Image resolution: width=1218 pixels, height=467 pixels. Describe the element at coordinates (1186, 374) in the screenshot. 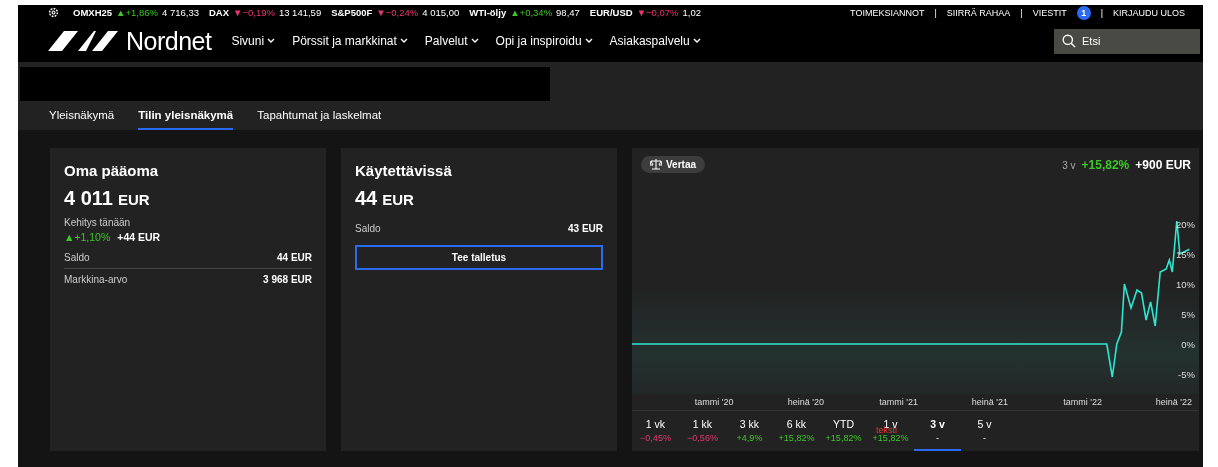

I see `axis-label: -5%` at that location.